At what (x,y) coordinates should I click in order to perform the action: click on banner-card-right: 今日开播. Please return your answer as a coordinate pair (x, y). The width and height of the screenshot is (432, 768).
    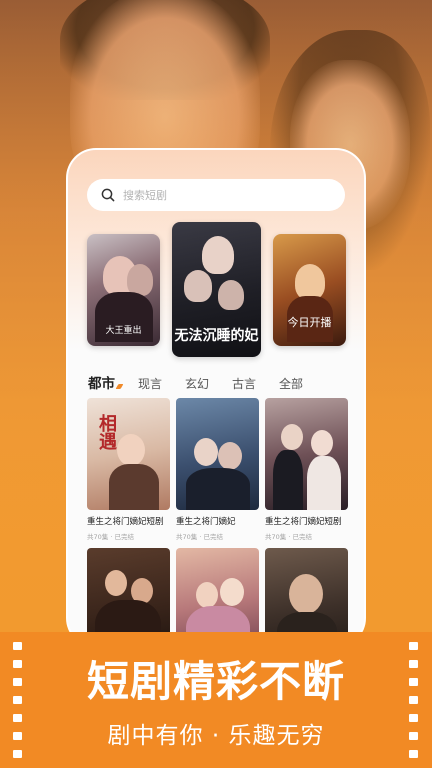
    Looking at the image, I should click on (309, 290).